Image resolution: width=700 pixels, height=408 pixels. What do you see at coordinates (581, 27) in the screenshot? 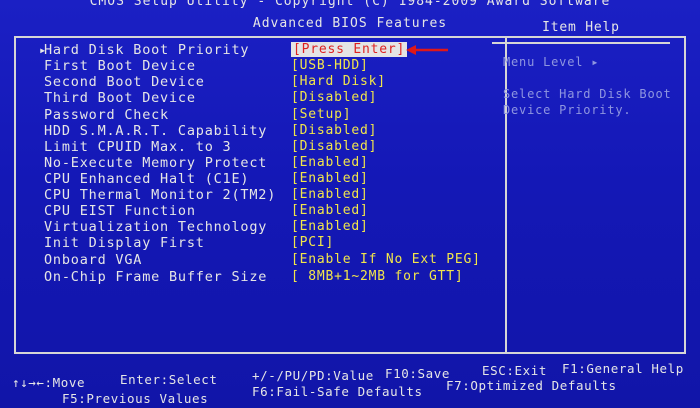
I see `item-help-title: Item Help` at bounding box center [581, 27].